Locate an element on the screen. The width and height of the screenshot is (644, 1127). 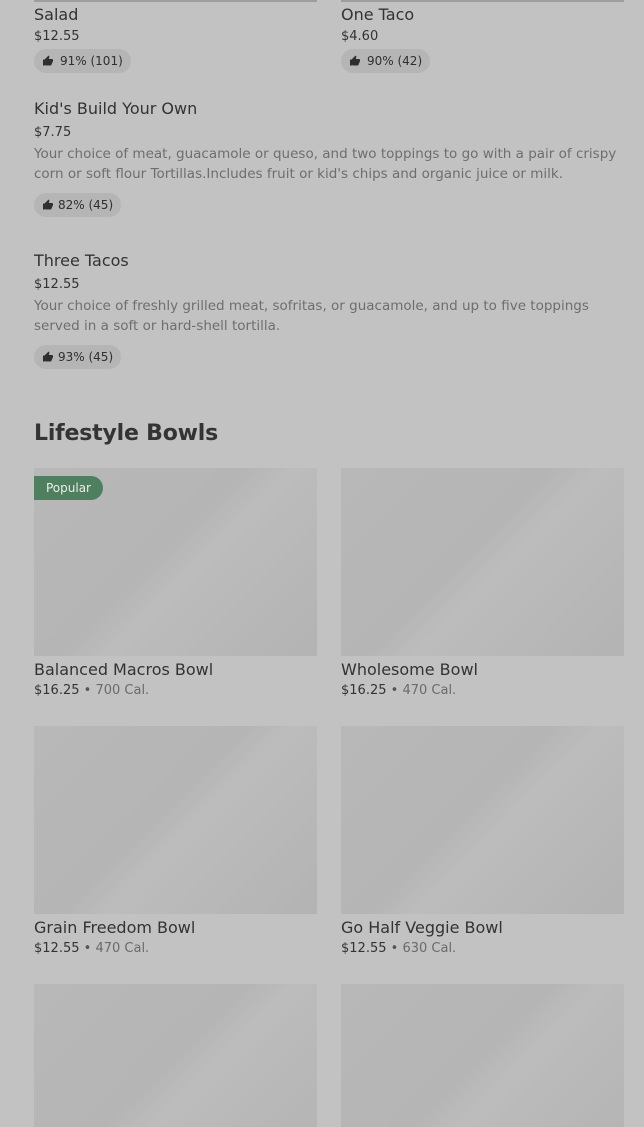
menu-item-salad: Salad $12.55 91% (101) is located at coordinates (175, 42).